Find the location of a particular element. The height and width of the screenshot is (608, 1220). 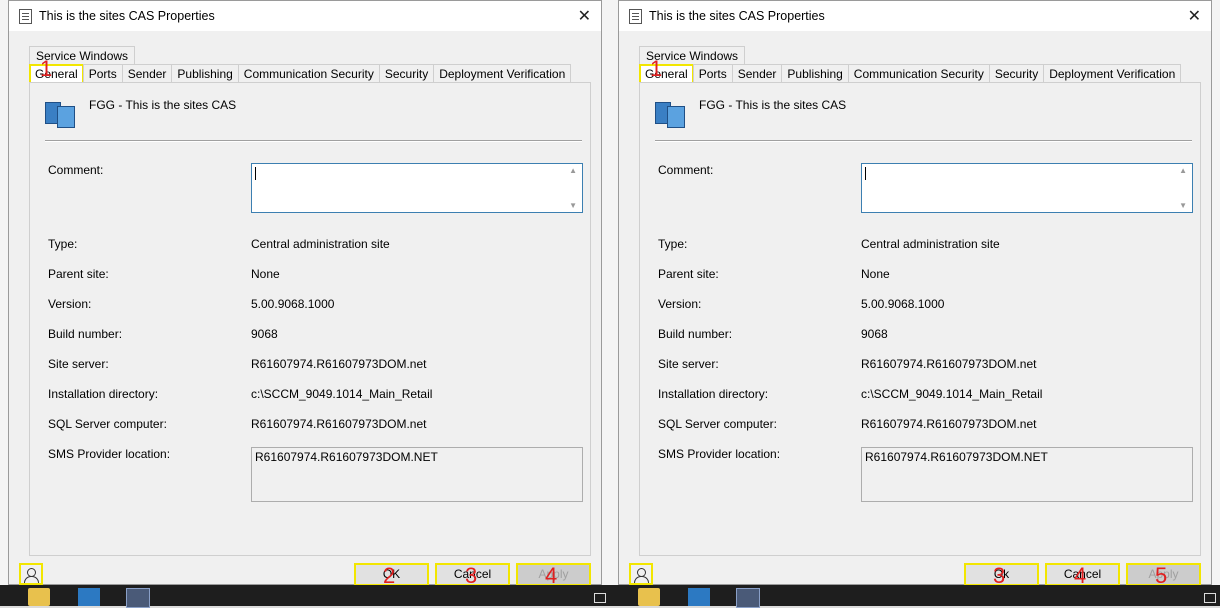

taskbar is located at coordinates (610, 596).